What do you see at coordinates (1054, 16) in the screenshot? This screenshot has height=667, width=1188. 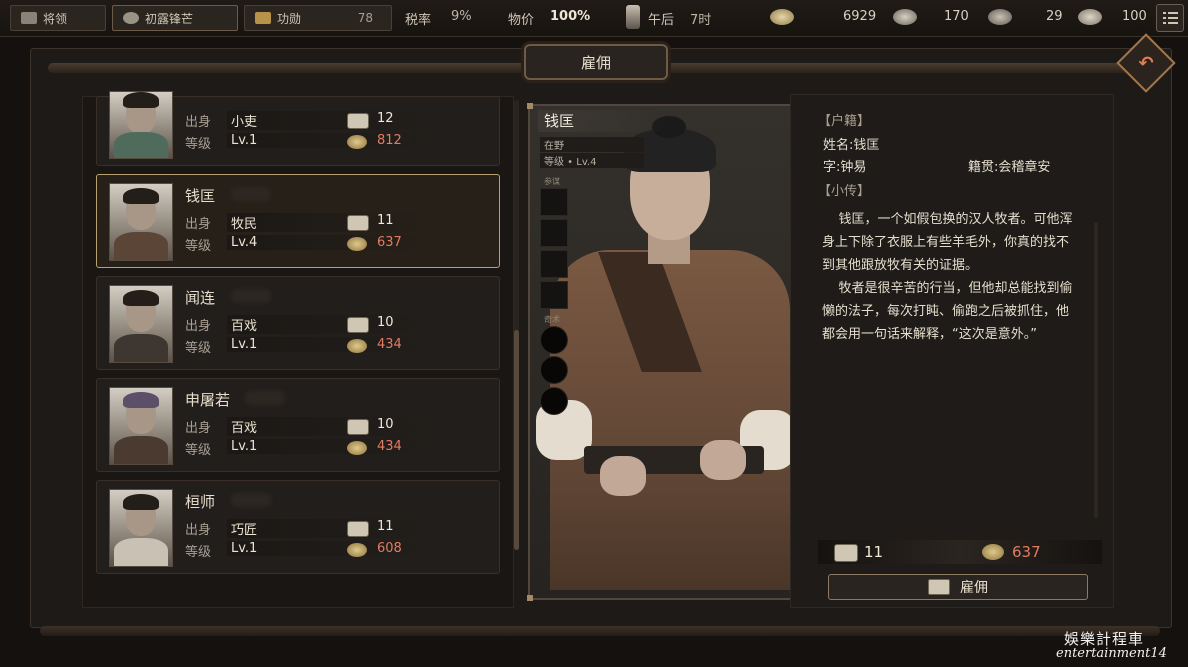 I see `iron-value: 29` at bounding box center [1054, 16].